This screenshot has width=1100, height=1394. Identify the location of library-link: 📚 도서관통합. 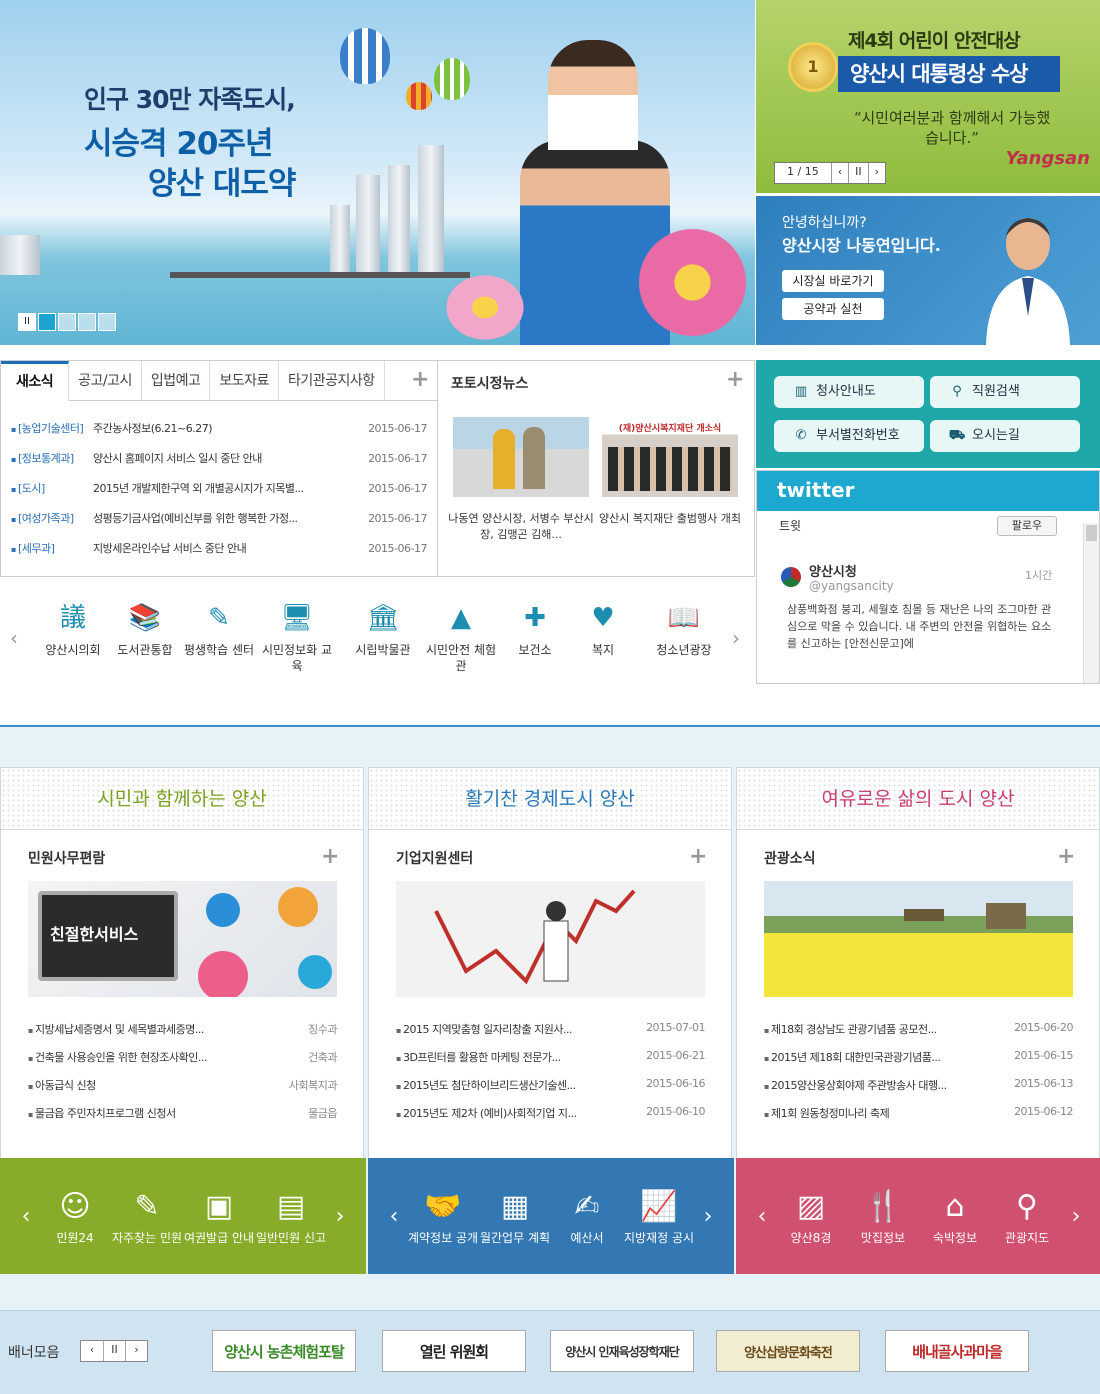
(145, 628).